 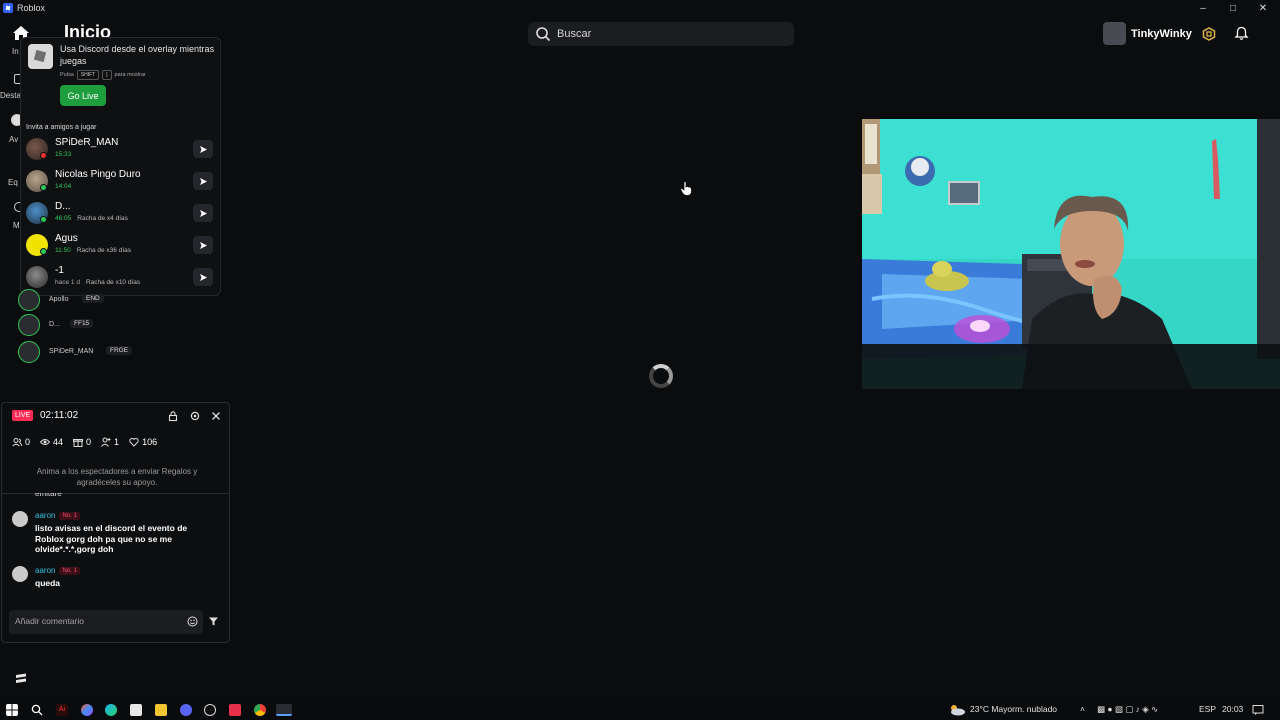 I want to click on friend-time: 14:04, so click(x=63, y=186).